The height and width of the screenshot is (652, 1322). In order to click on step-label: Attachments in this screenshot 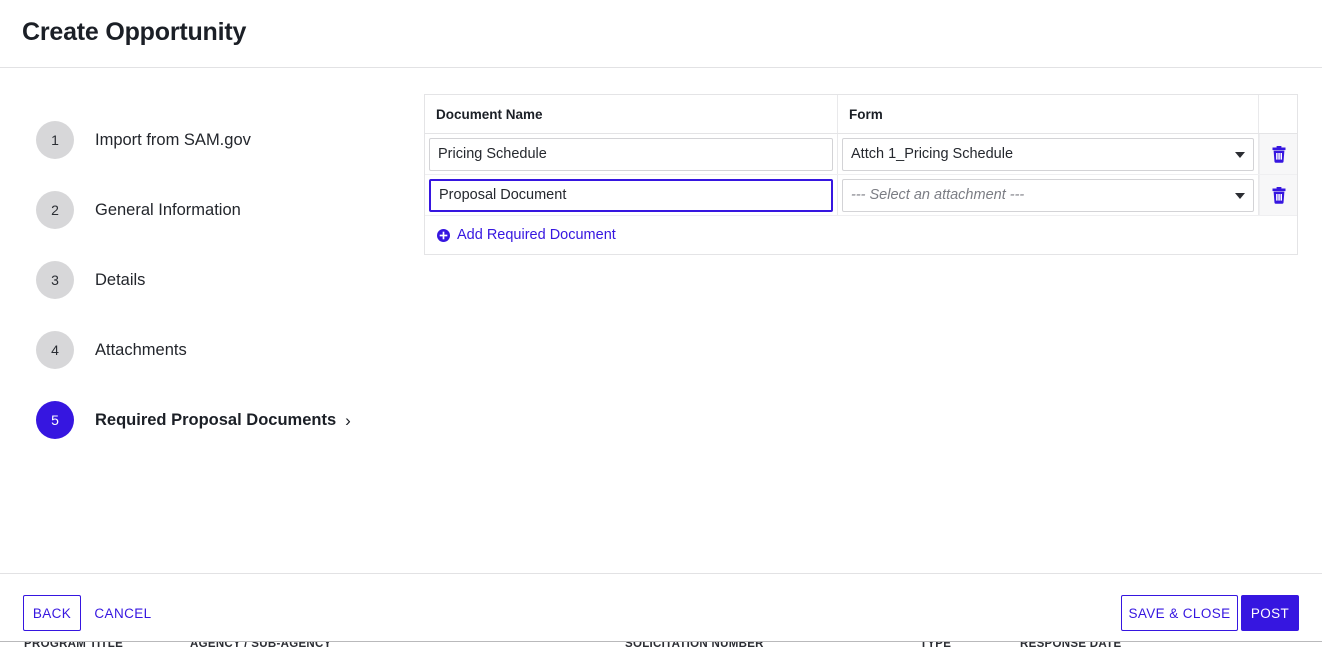, I will do `click(141, 349)`.